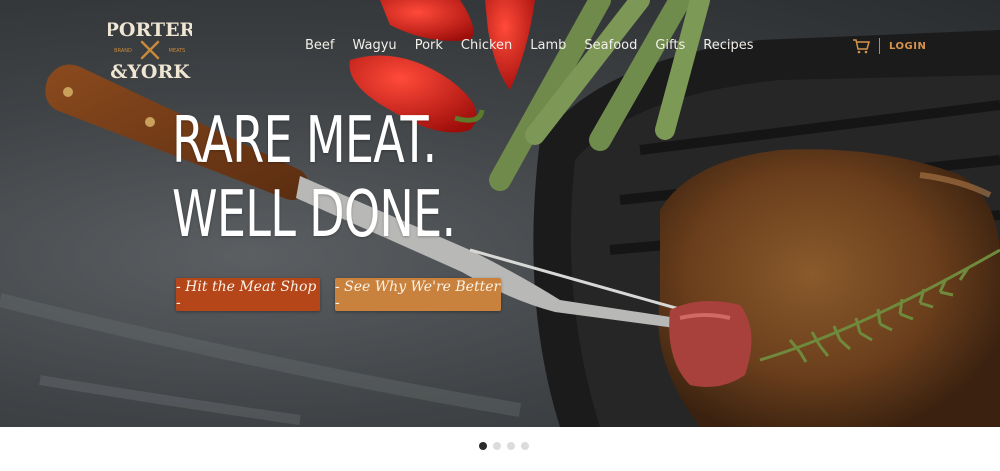 This screenshot has width=1000, height=471. What do you see at coordinates (150, 50) in the screenshot?
I see `brand-logo: PORTER BRAND MEATS &YORK` at bounding box center [150, 50].